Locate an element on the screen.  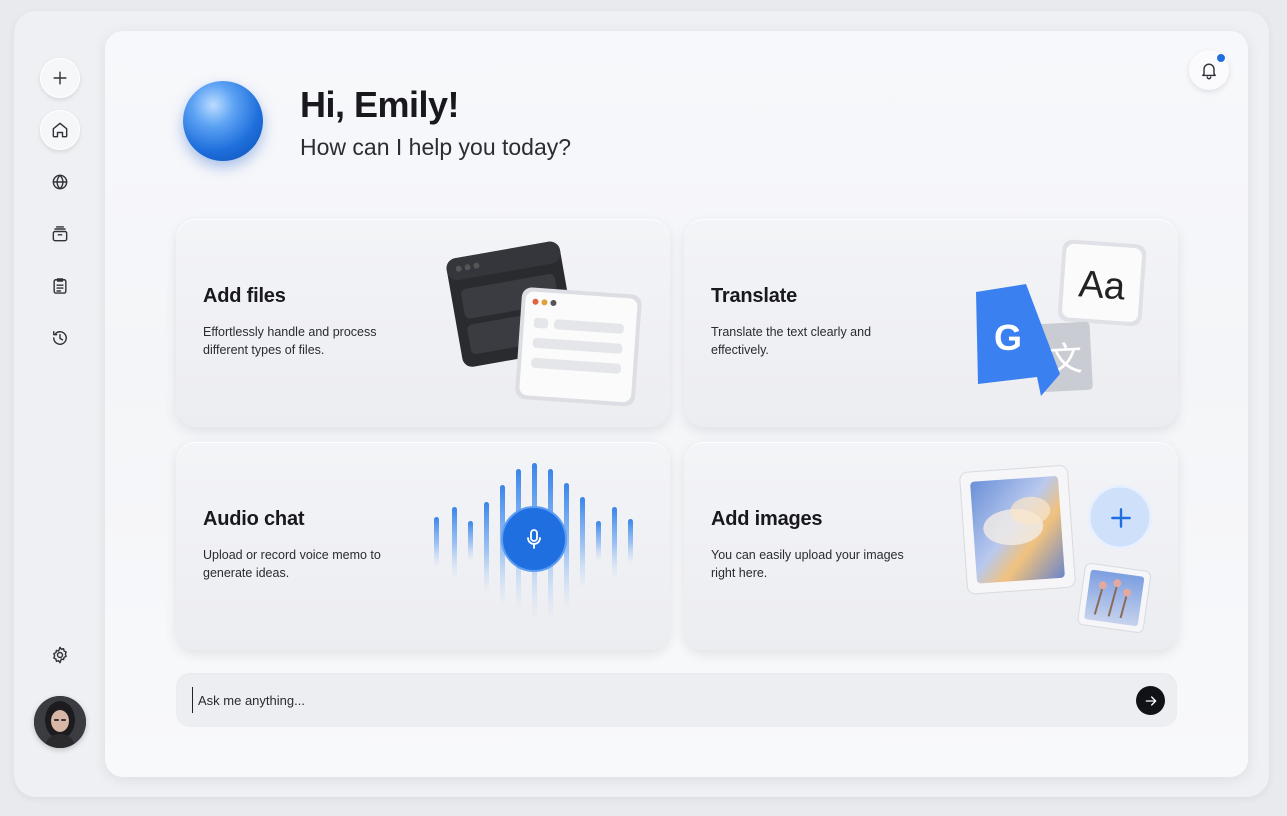
arrow-right-icon is located at coordinates (1150, 700).